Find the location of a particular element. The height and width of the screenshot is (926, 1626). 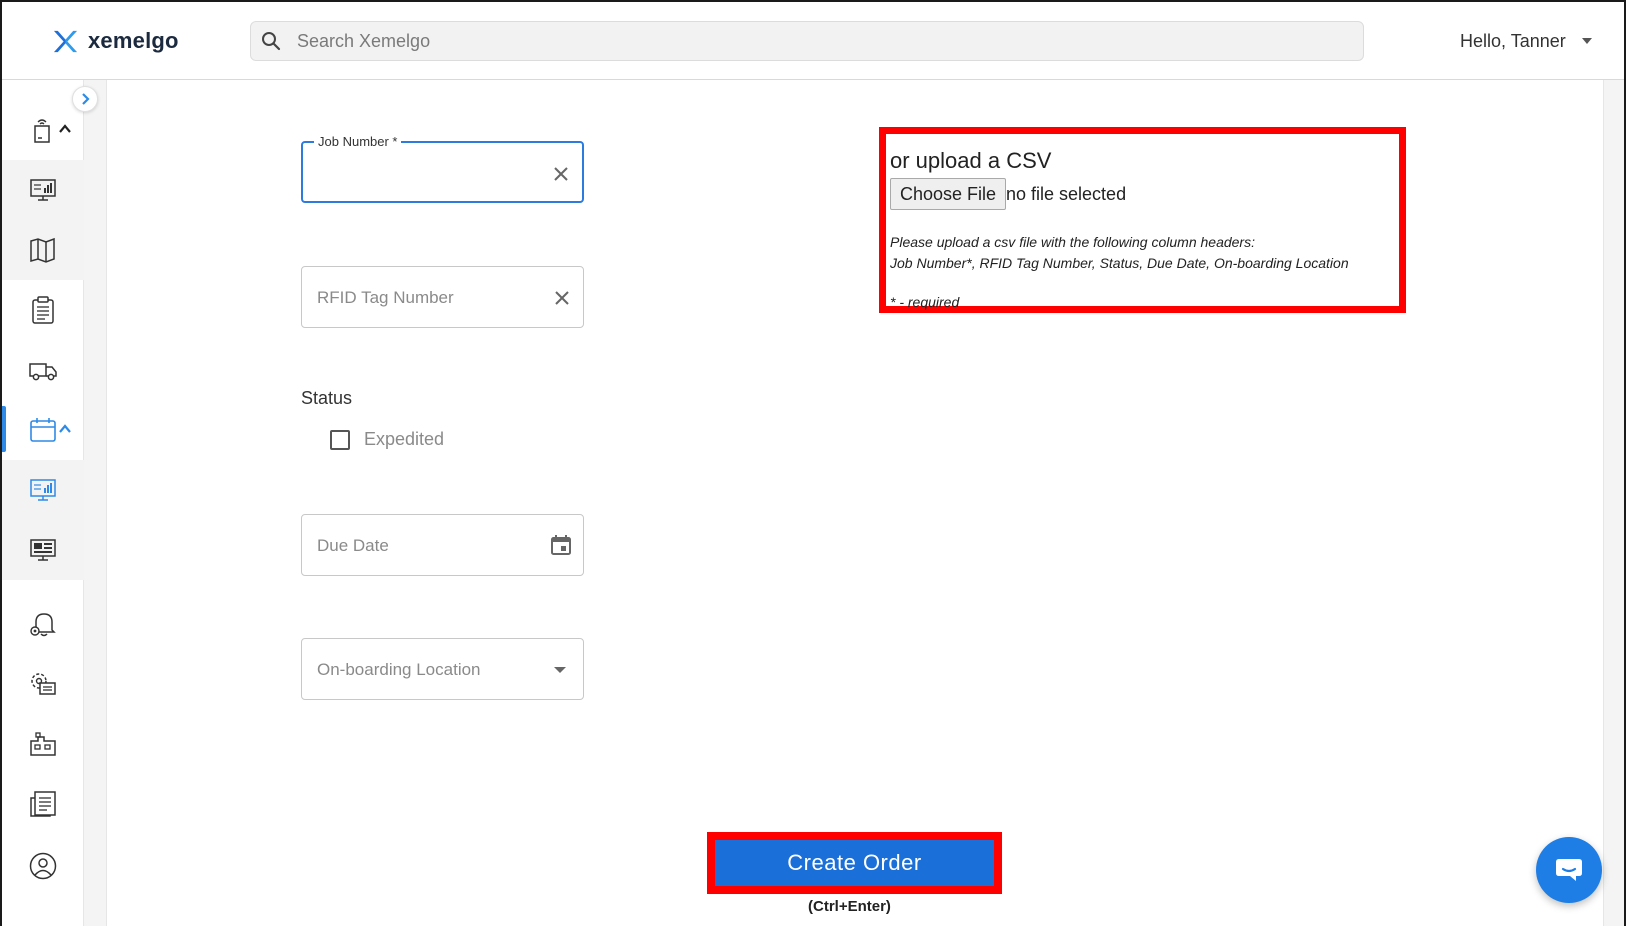

top-header: xemelgo Hello, Tanner is located at coordinates (813, 41).